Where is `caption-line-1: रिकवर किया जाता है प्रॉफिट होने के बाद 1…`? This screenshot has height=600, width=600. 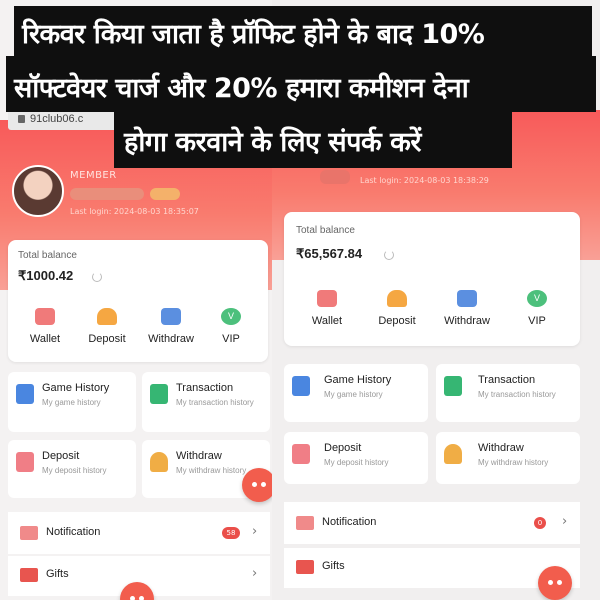
caption-line-1: रिकवर किया जाता है प्रॉफिट होने के बाद 1… is located at coordinates (303, 31).